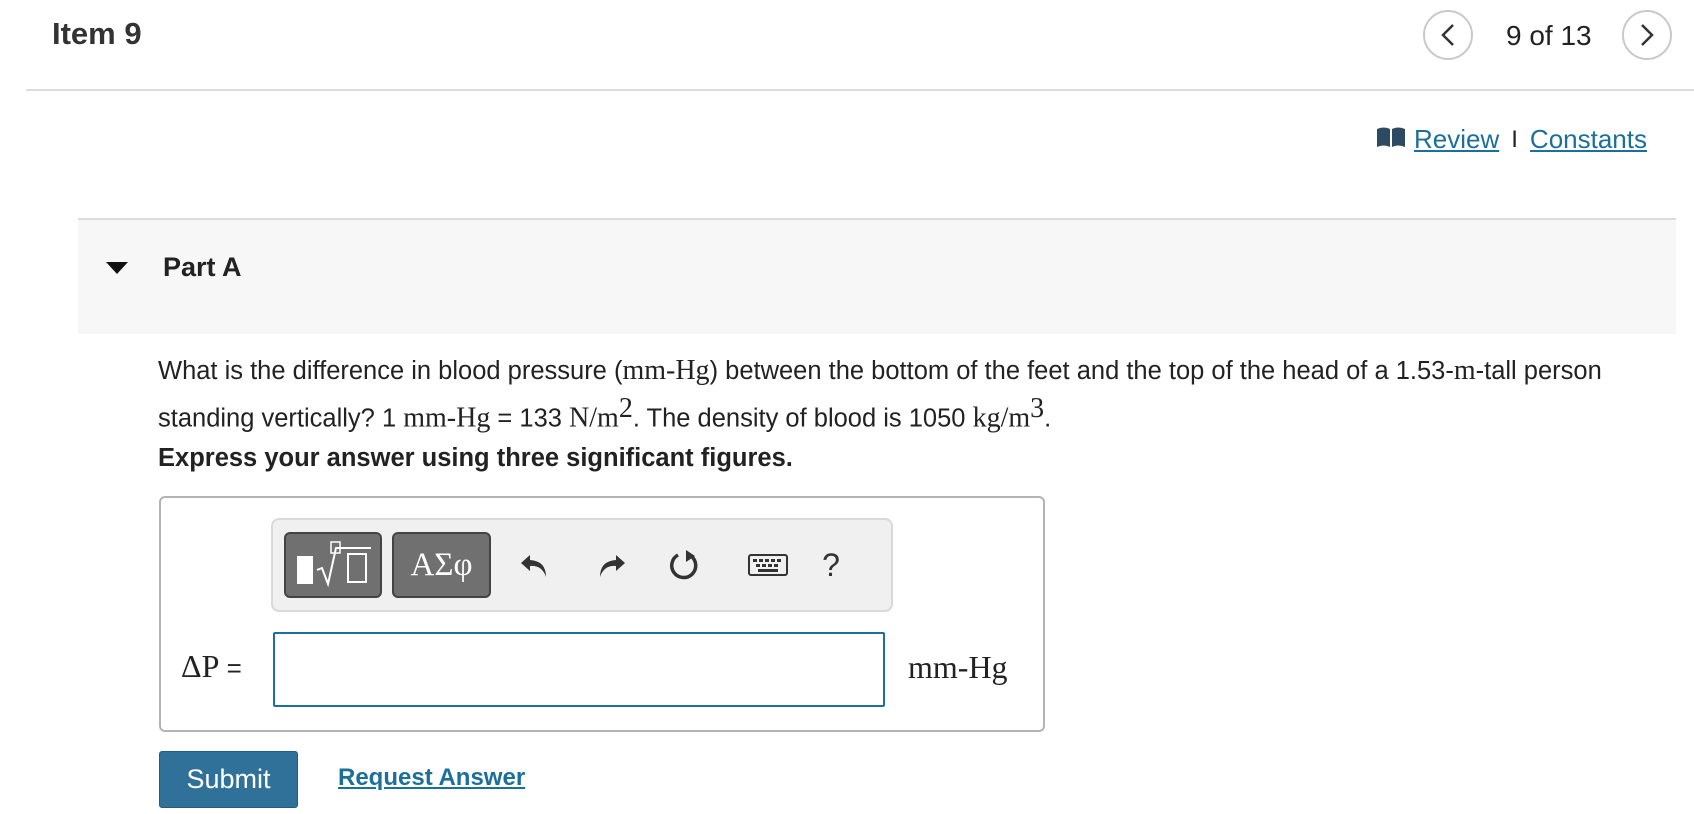  I want to click on undo-button, so click(534, 565).